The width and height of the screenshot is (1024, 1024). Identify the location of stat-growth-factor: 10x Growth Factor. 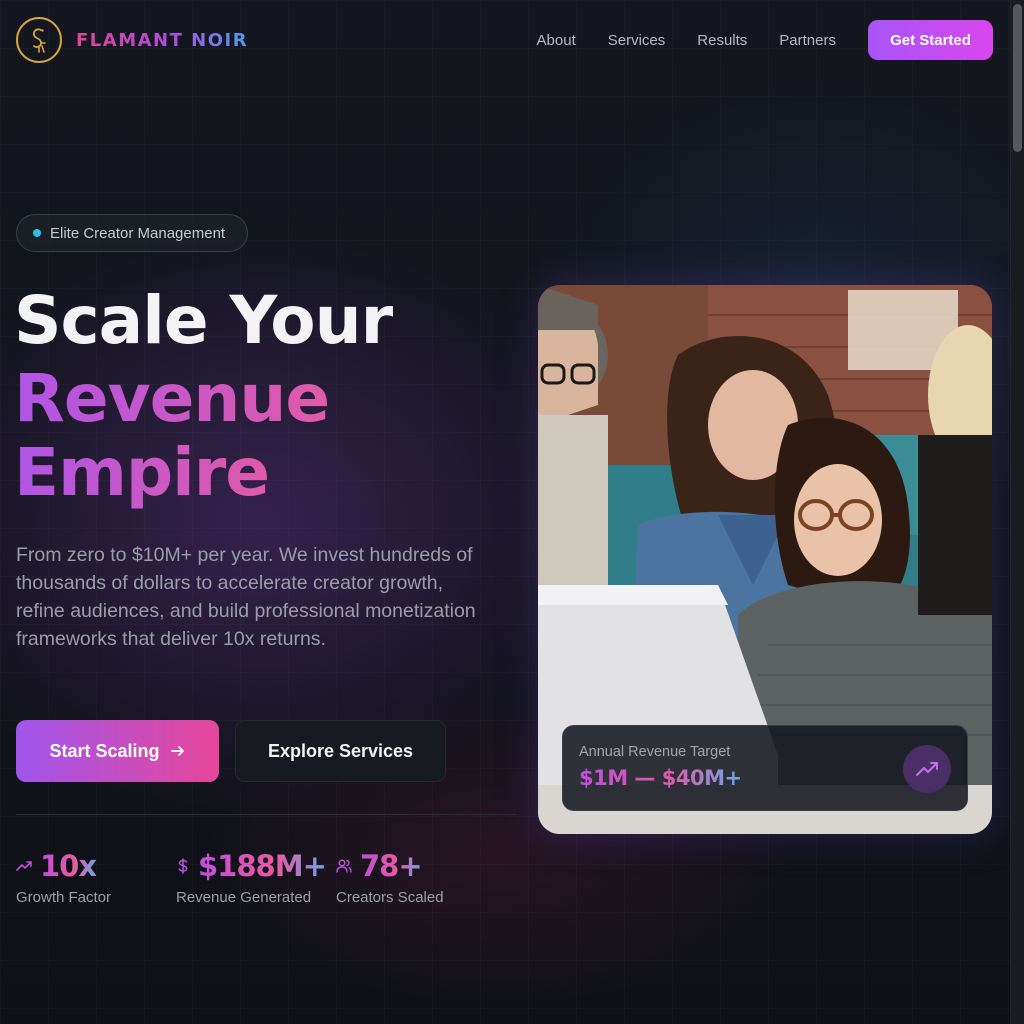
(63, 876).